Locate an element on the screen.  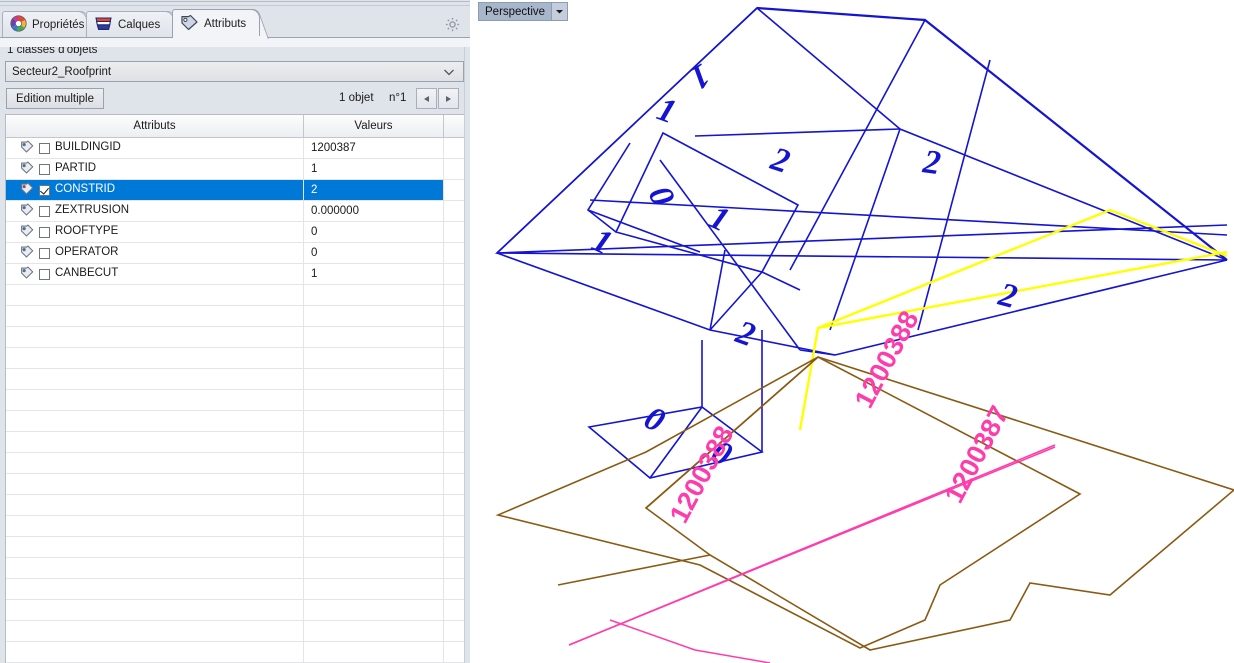
edition-multiple-button: Edition multiple is located at coordinates (55, 98).